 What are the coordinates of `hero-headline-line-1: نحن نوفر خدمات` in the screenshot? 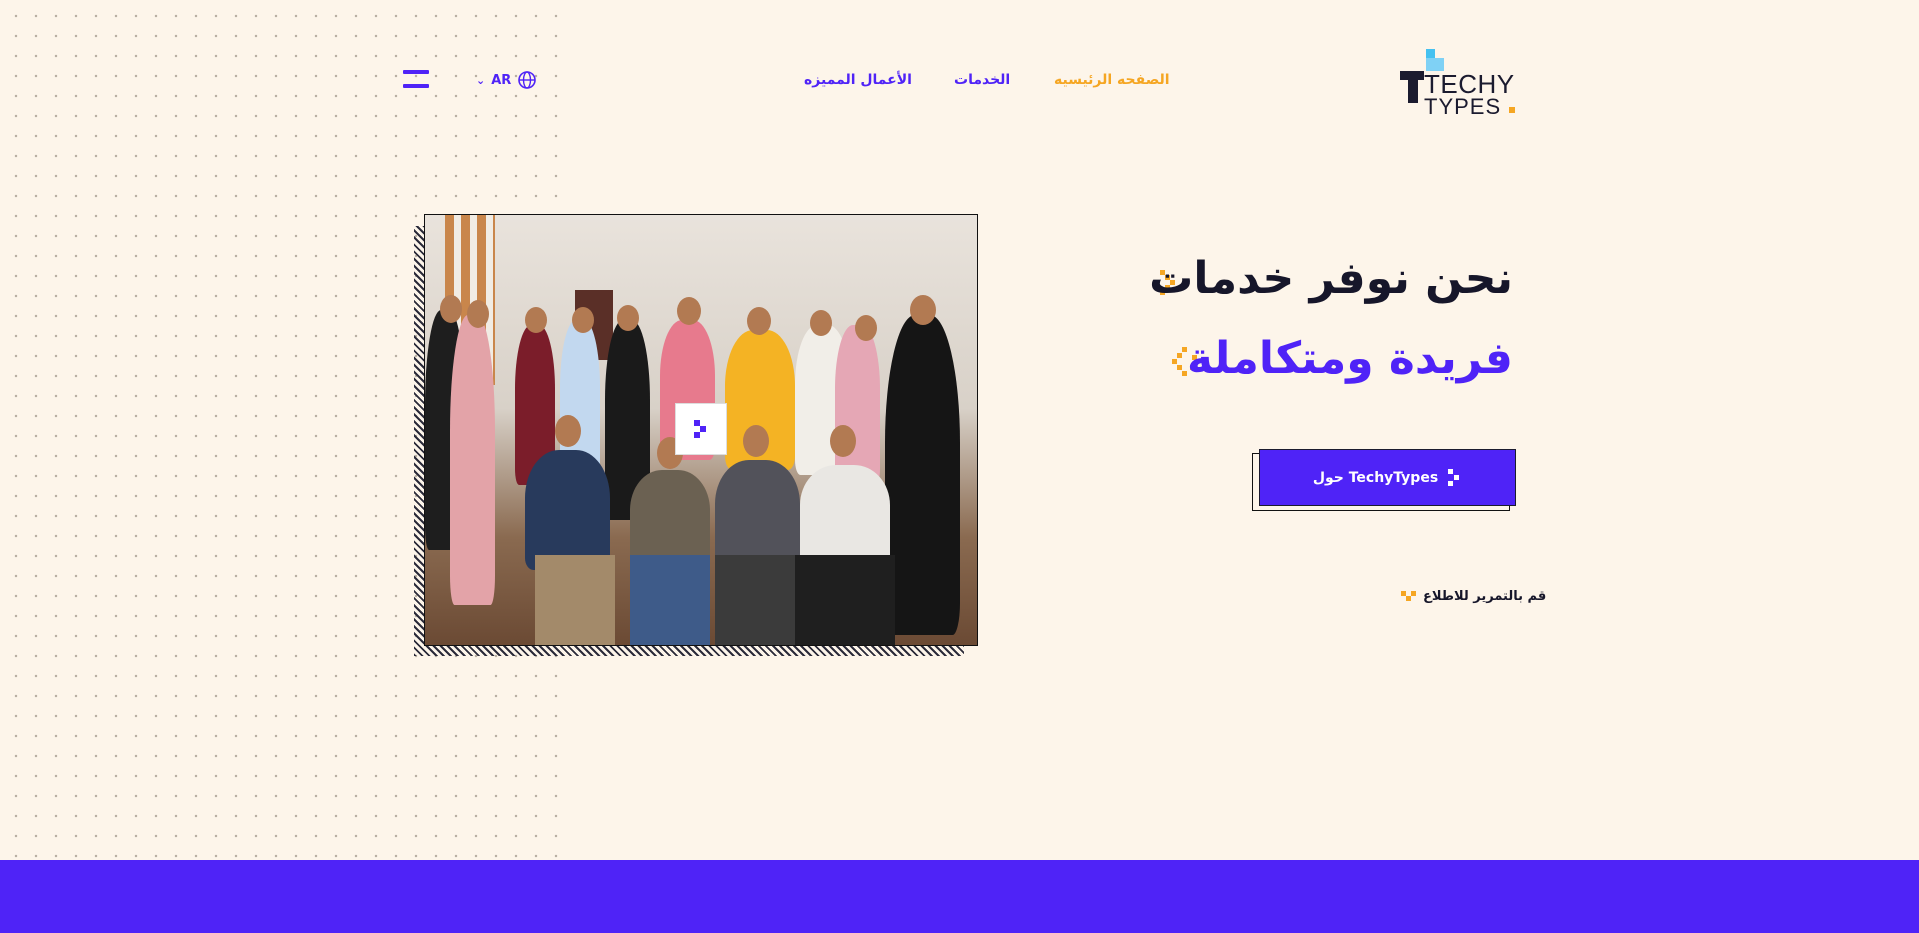 It's located at (1331, 278).